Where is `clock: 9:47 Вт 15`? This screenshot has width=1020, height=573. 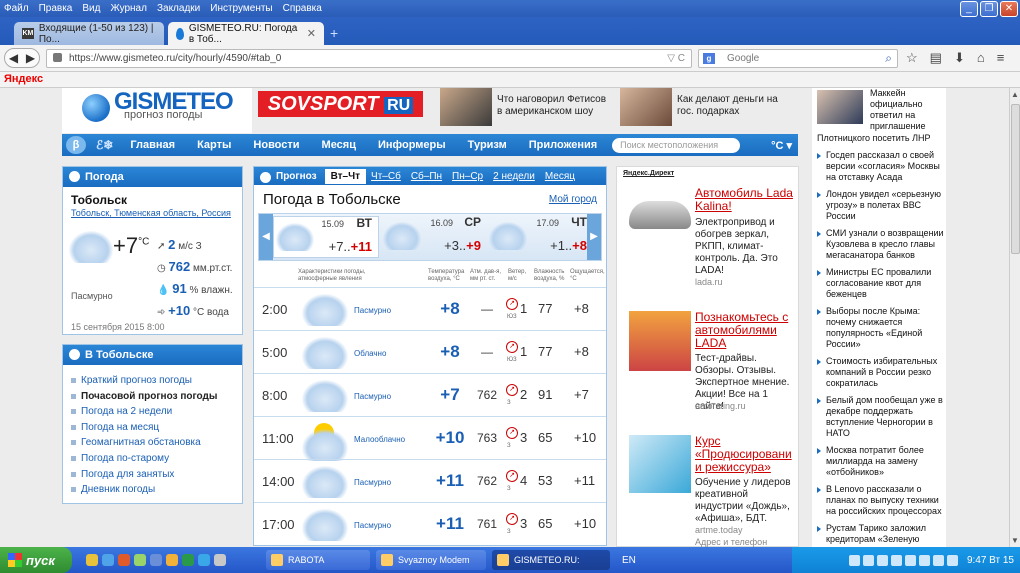
clock: 9:47 Вт 15 is located at coordinates (990, 560).